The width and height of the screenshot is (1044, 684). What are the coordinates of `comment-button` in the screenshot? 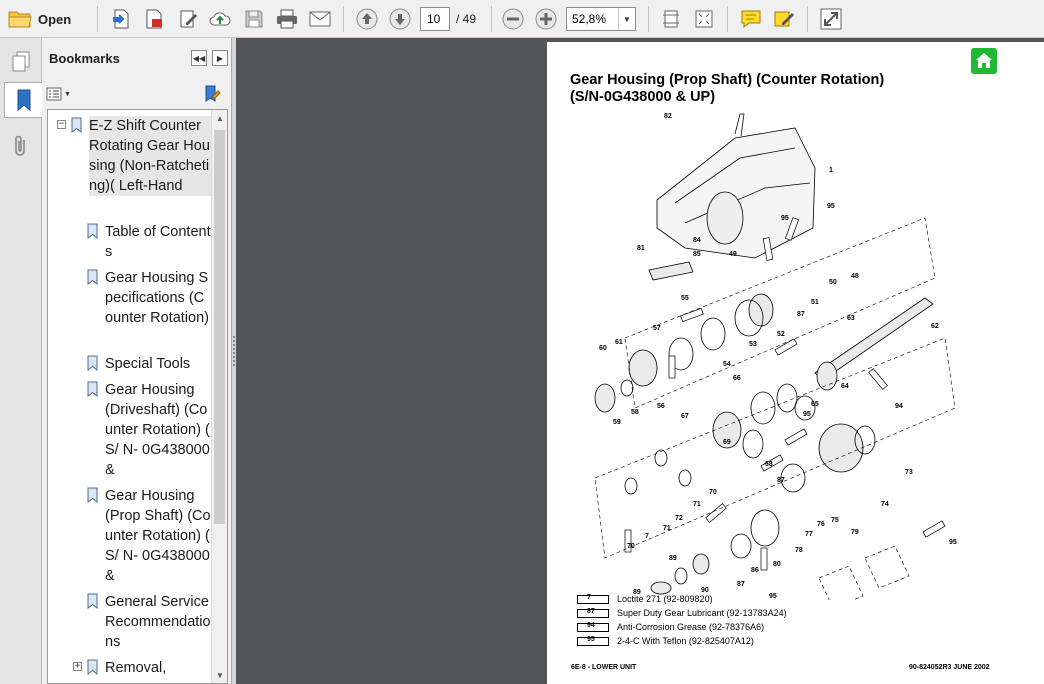 It's located at (751, 19).